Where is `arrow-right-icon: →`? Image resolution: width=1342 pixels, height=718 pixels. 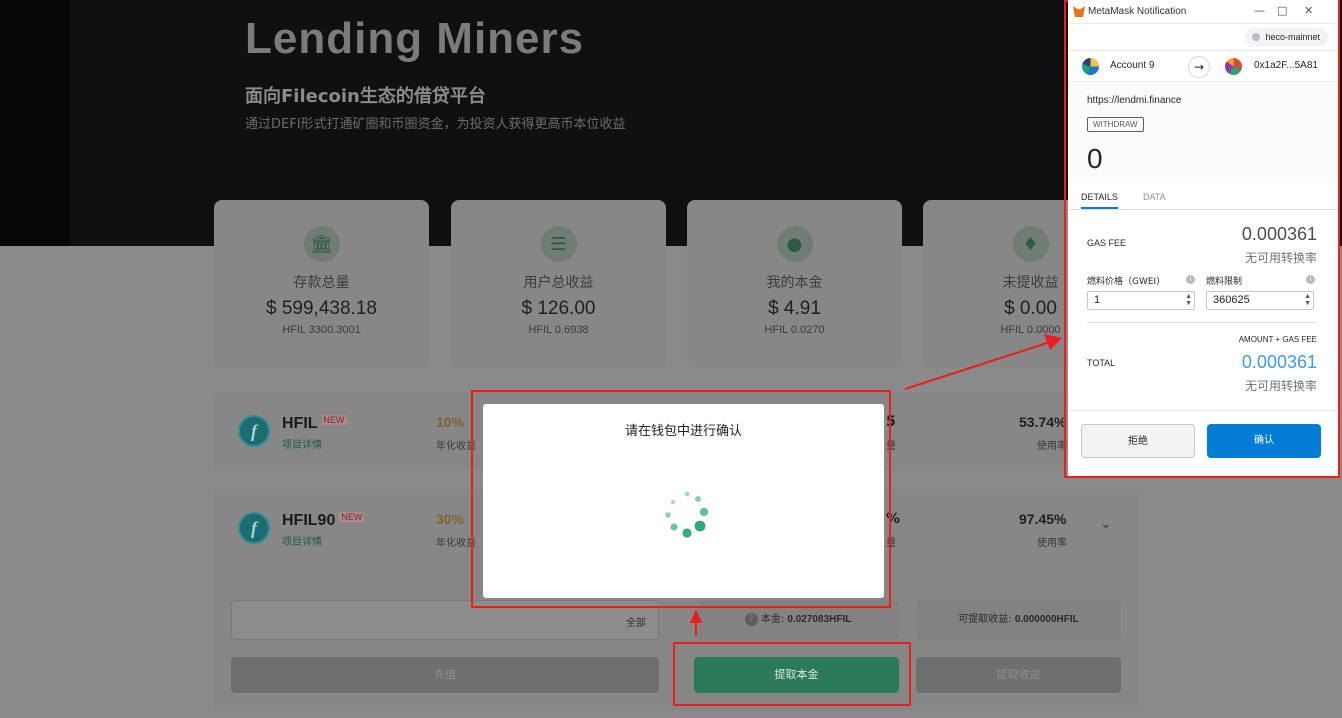
arrow-right-icon: → is located at coordinates (1199, 67).